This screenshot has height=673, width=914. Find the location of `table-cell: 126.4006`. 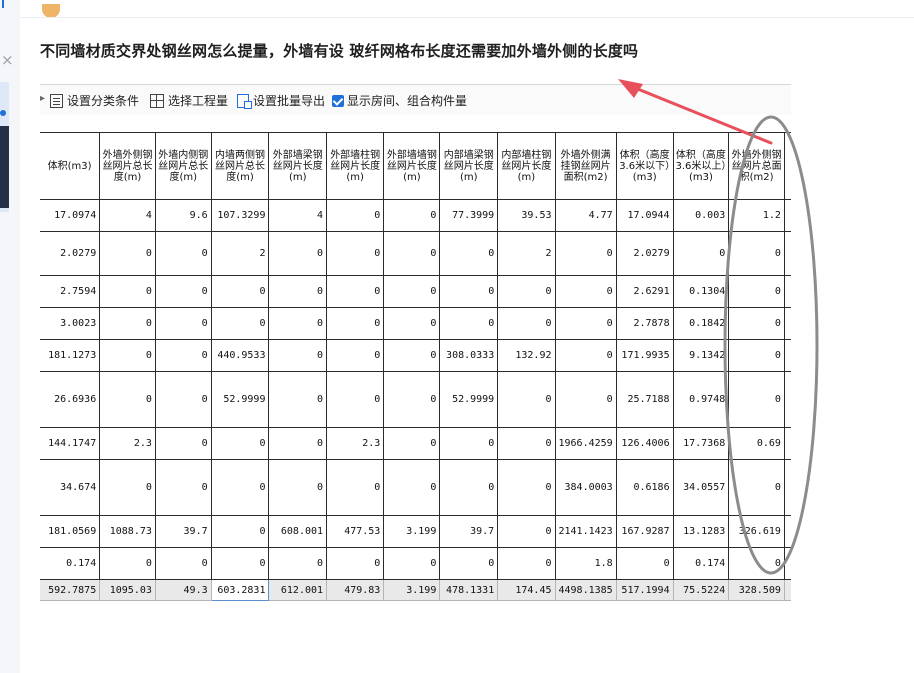

table-cell: 126.4006 is located at coordinates (644, 443).